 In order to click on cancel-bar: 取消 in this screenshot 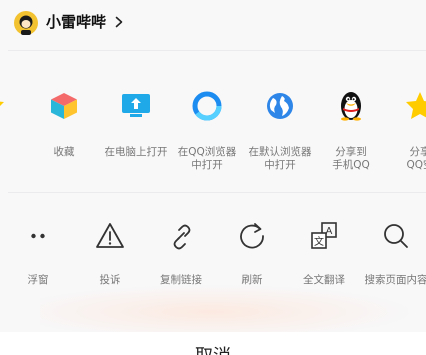, I will do `click(213, 343)`.